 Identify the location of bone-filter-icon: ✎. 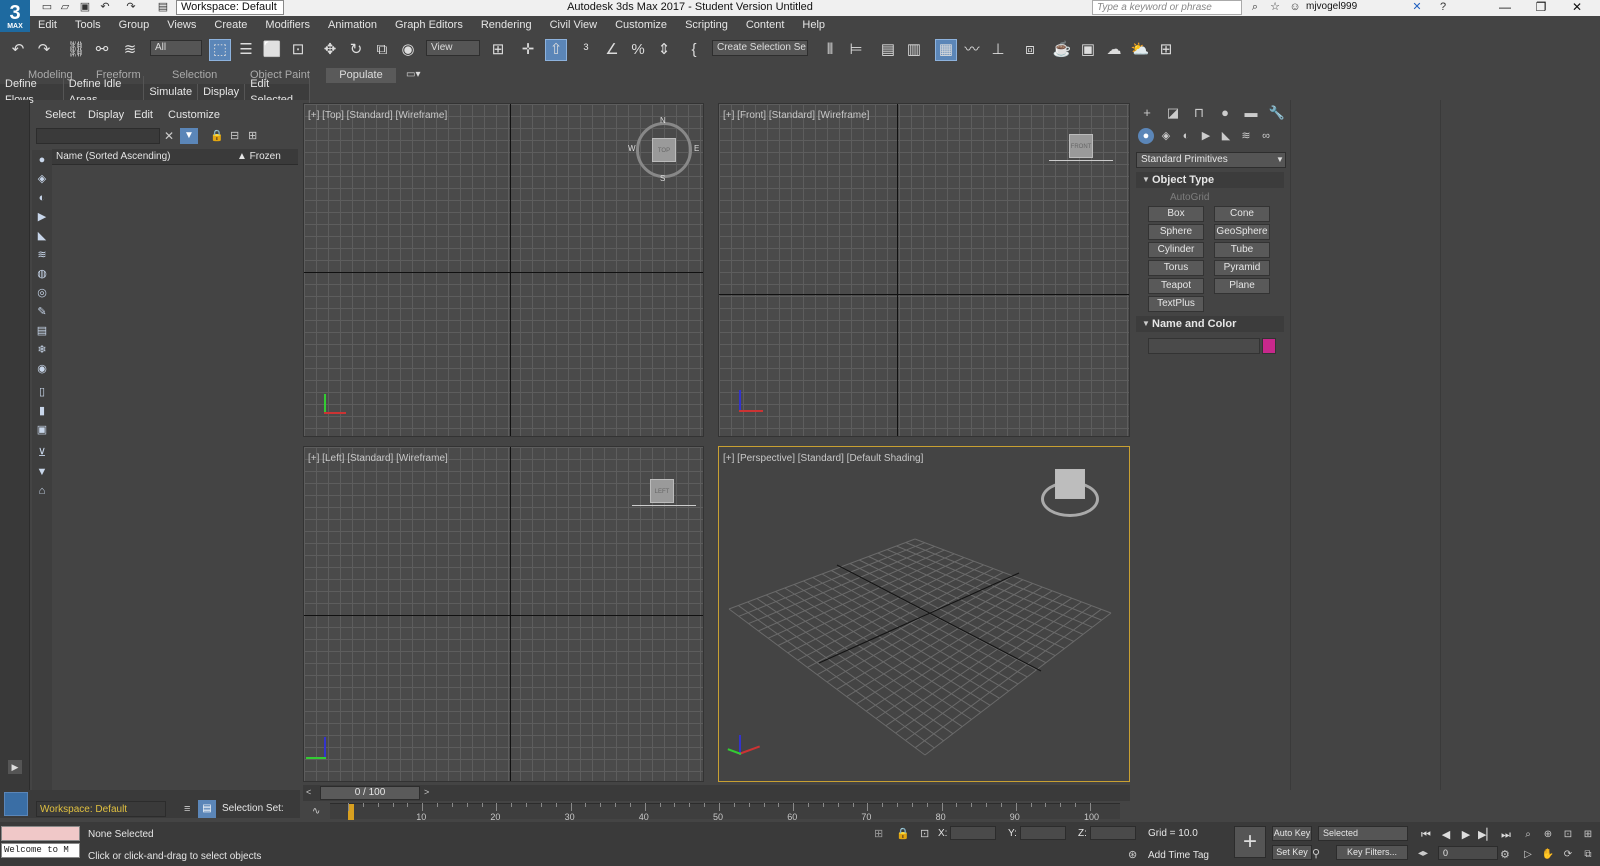
(42, 312).